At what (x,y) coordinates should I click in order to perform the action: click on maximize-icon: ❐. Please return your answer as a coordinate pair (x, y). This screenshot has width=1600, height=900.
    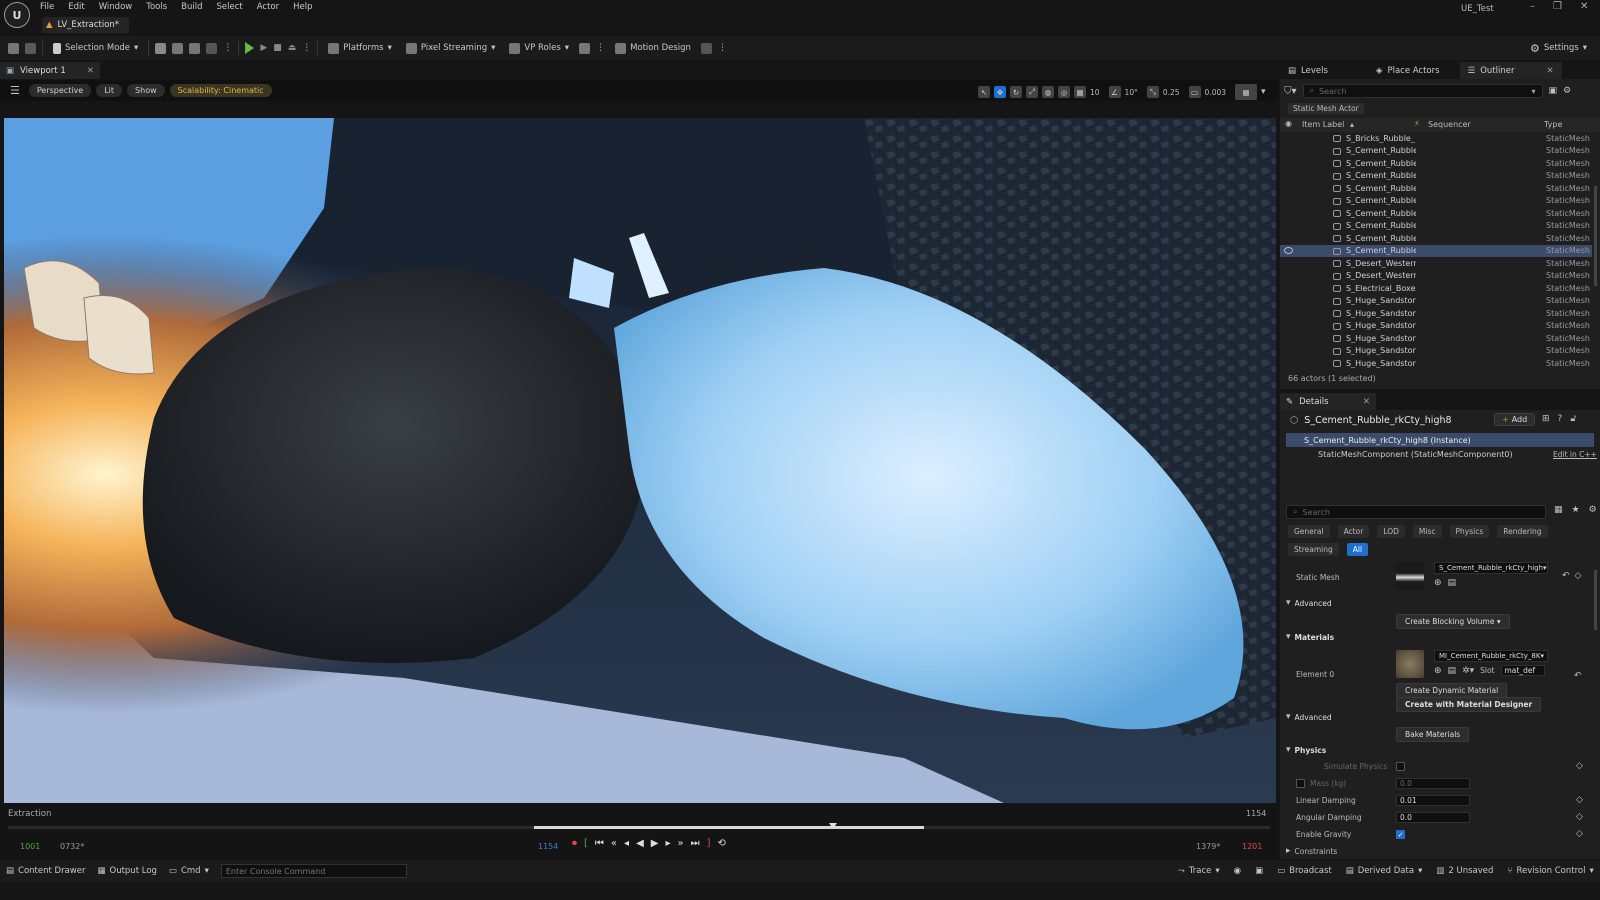
    Looking at the image, I should click on (1557, 6).